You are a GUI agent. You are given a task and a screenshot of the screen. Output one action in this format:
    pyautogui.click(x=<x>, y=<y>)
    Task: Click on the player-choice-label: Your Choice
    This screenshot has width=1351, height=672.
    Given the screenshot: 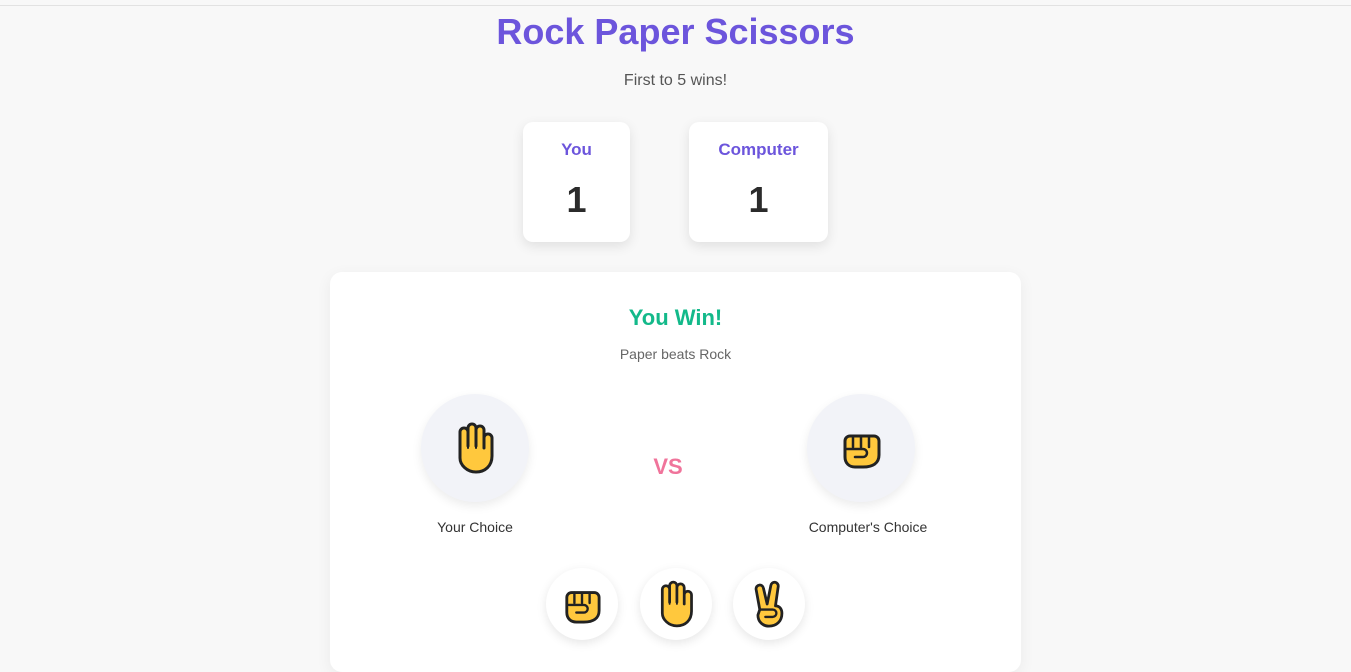 What is the action you would take?
    pyautogui.click(x=475, y=527)
    